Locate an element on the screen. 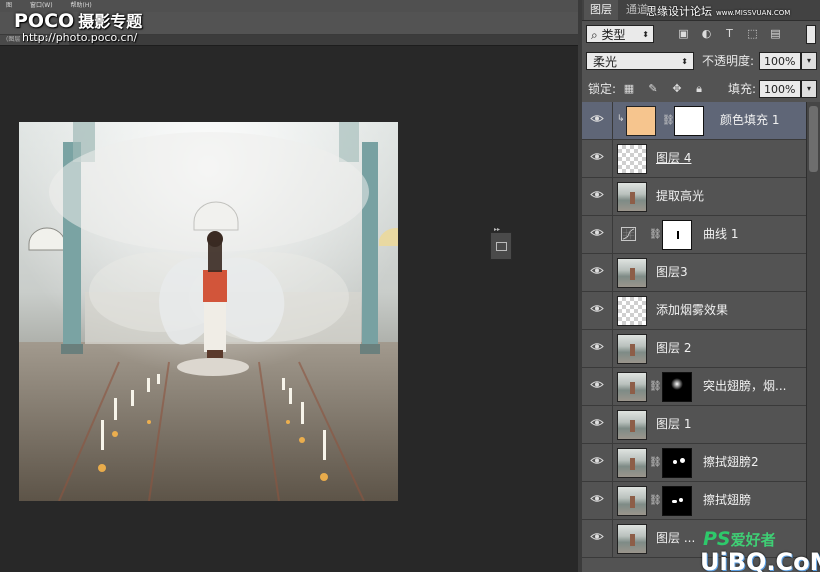 The height and width of the screenshot is (572, 820). scrollbar-thumb is located at coordinates (813, 139).